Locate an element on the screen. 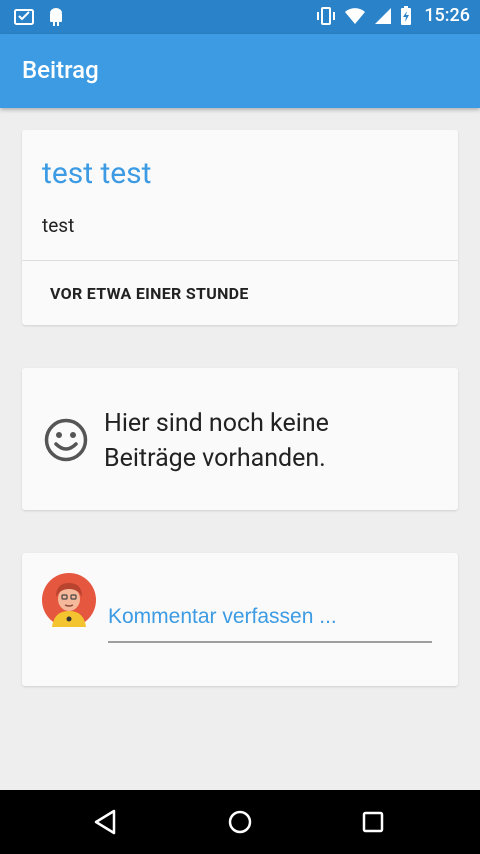 This screenshot has width=480, height=854. app-bar: Beitrag is located at coordinates (240, 71).